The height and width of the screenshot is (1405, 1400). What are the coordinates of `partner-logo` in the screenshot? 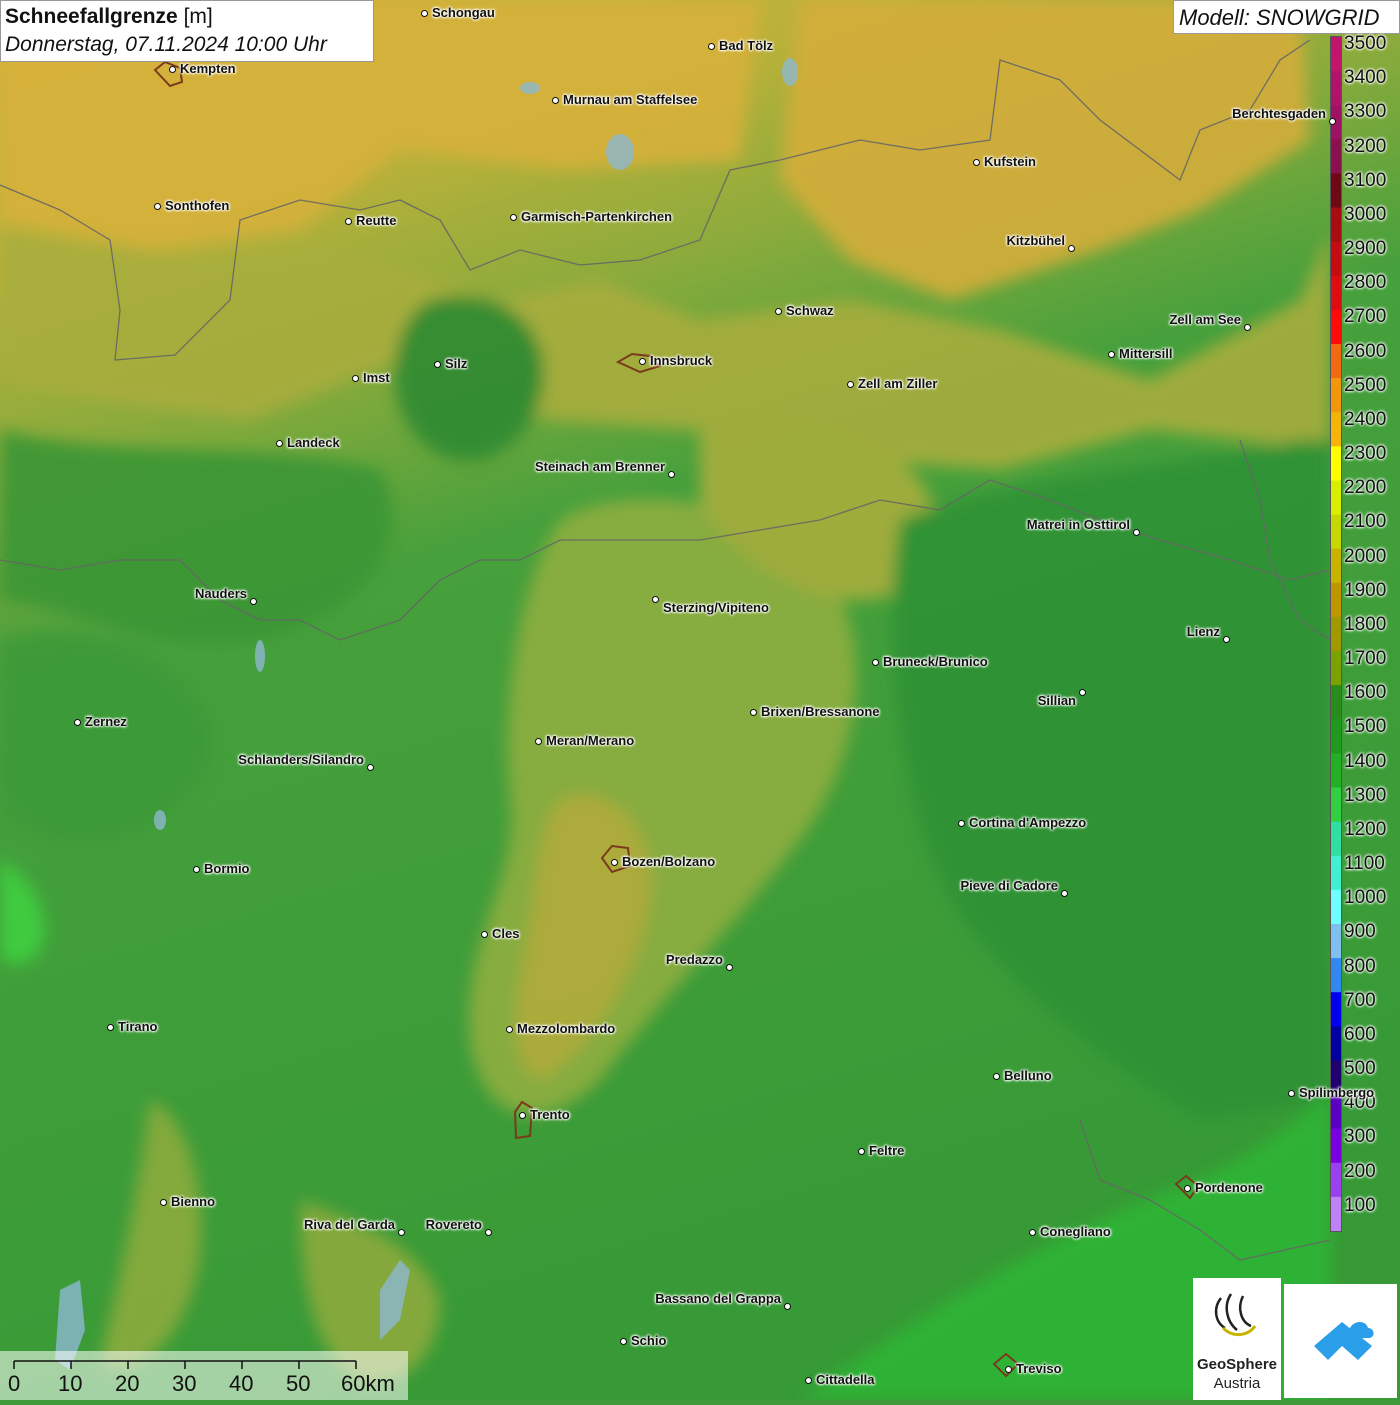 It's located at (1340, 1341).